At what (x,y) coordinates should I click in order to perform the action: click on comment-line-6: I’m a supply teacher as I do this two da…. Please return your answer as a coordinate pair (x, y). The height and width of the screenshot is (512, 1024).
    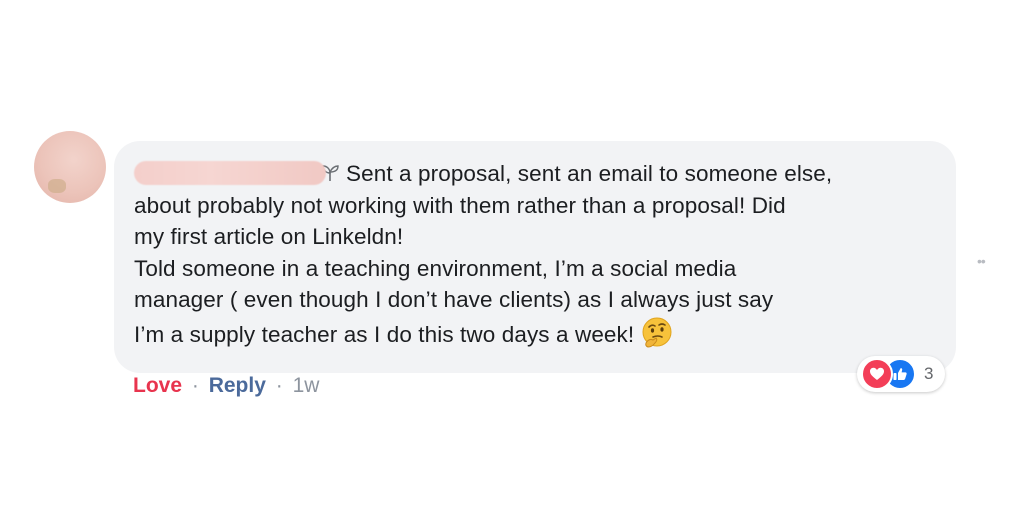
    Looking at the image, I should click on (536, 333).